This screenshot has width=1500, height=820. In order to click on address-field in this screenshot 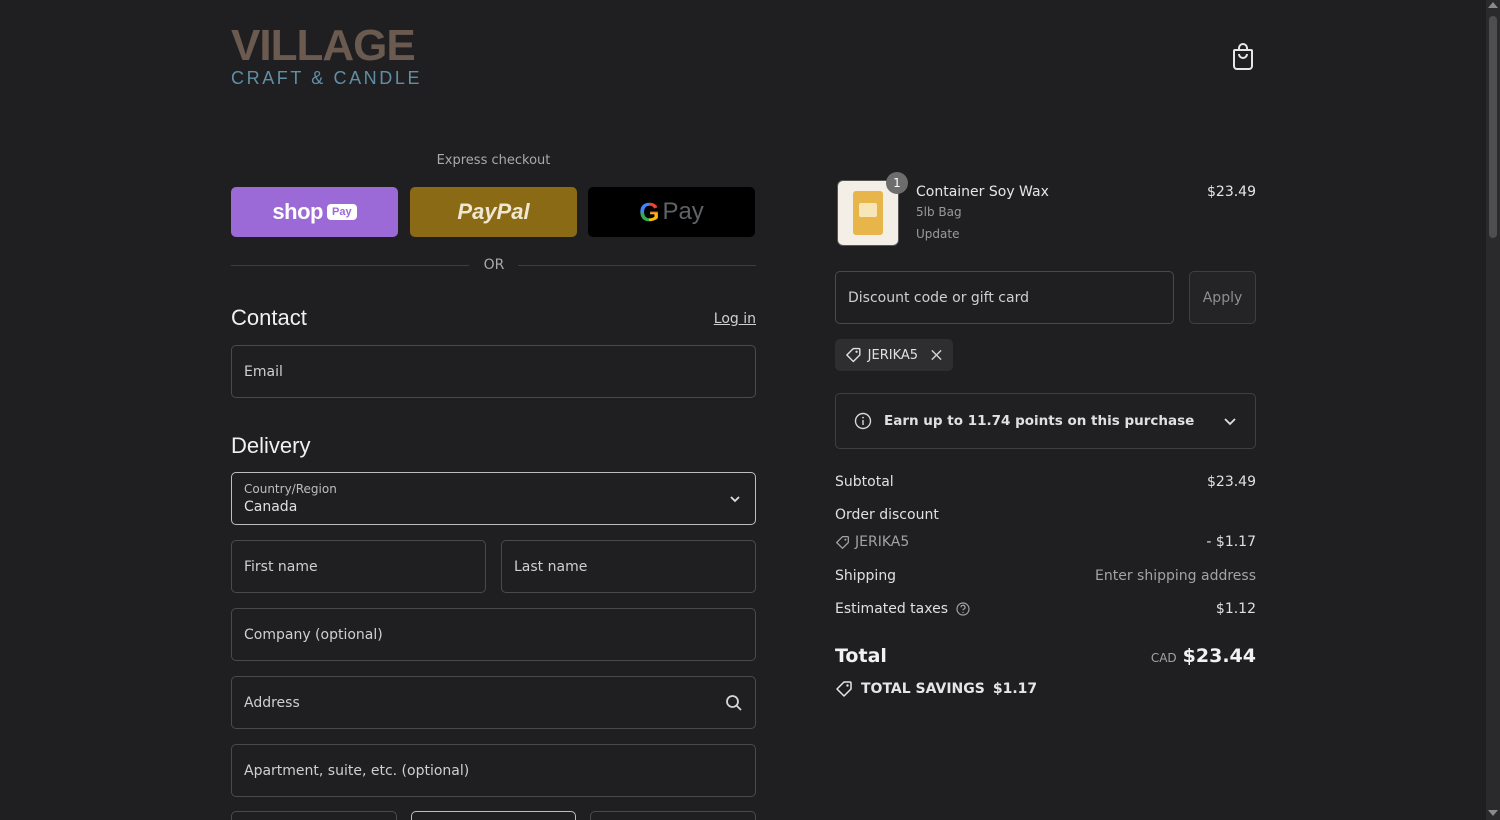, I will do `click(493, 702)`.